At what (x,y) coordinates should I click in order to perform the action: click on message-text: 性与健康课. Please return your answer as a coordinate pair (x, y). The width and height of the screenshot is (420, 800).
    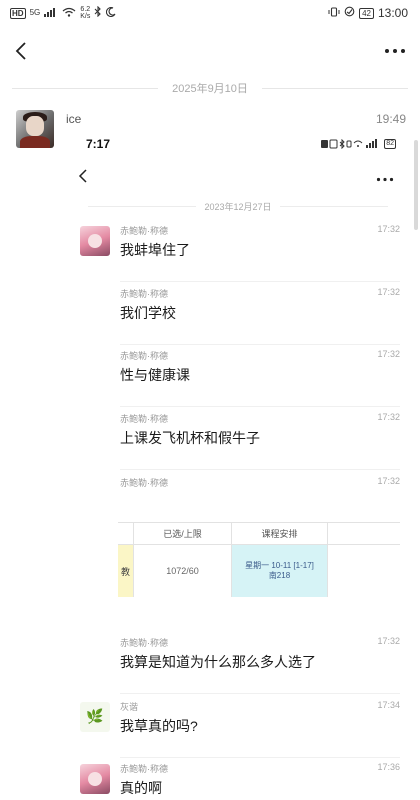
    Looking at the image, I should click on (155, 375).